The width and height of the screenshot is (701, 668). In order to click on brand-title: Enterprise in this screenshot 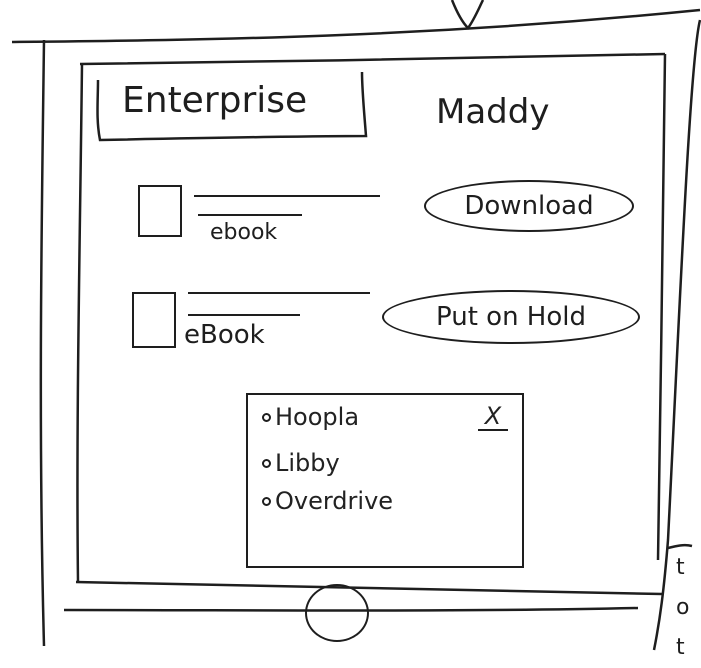, I will do `click(215, 100)`.